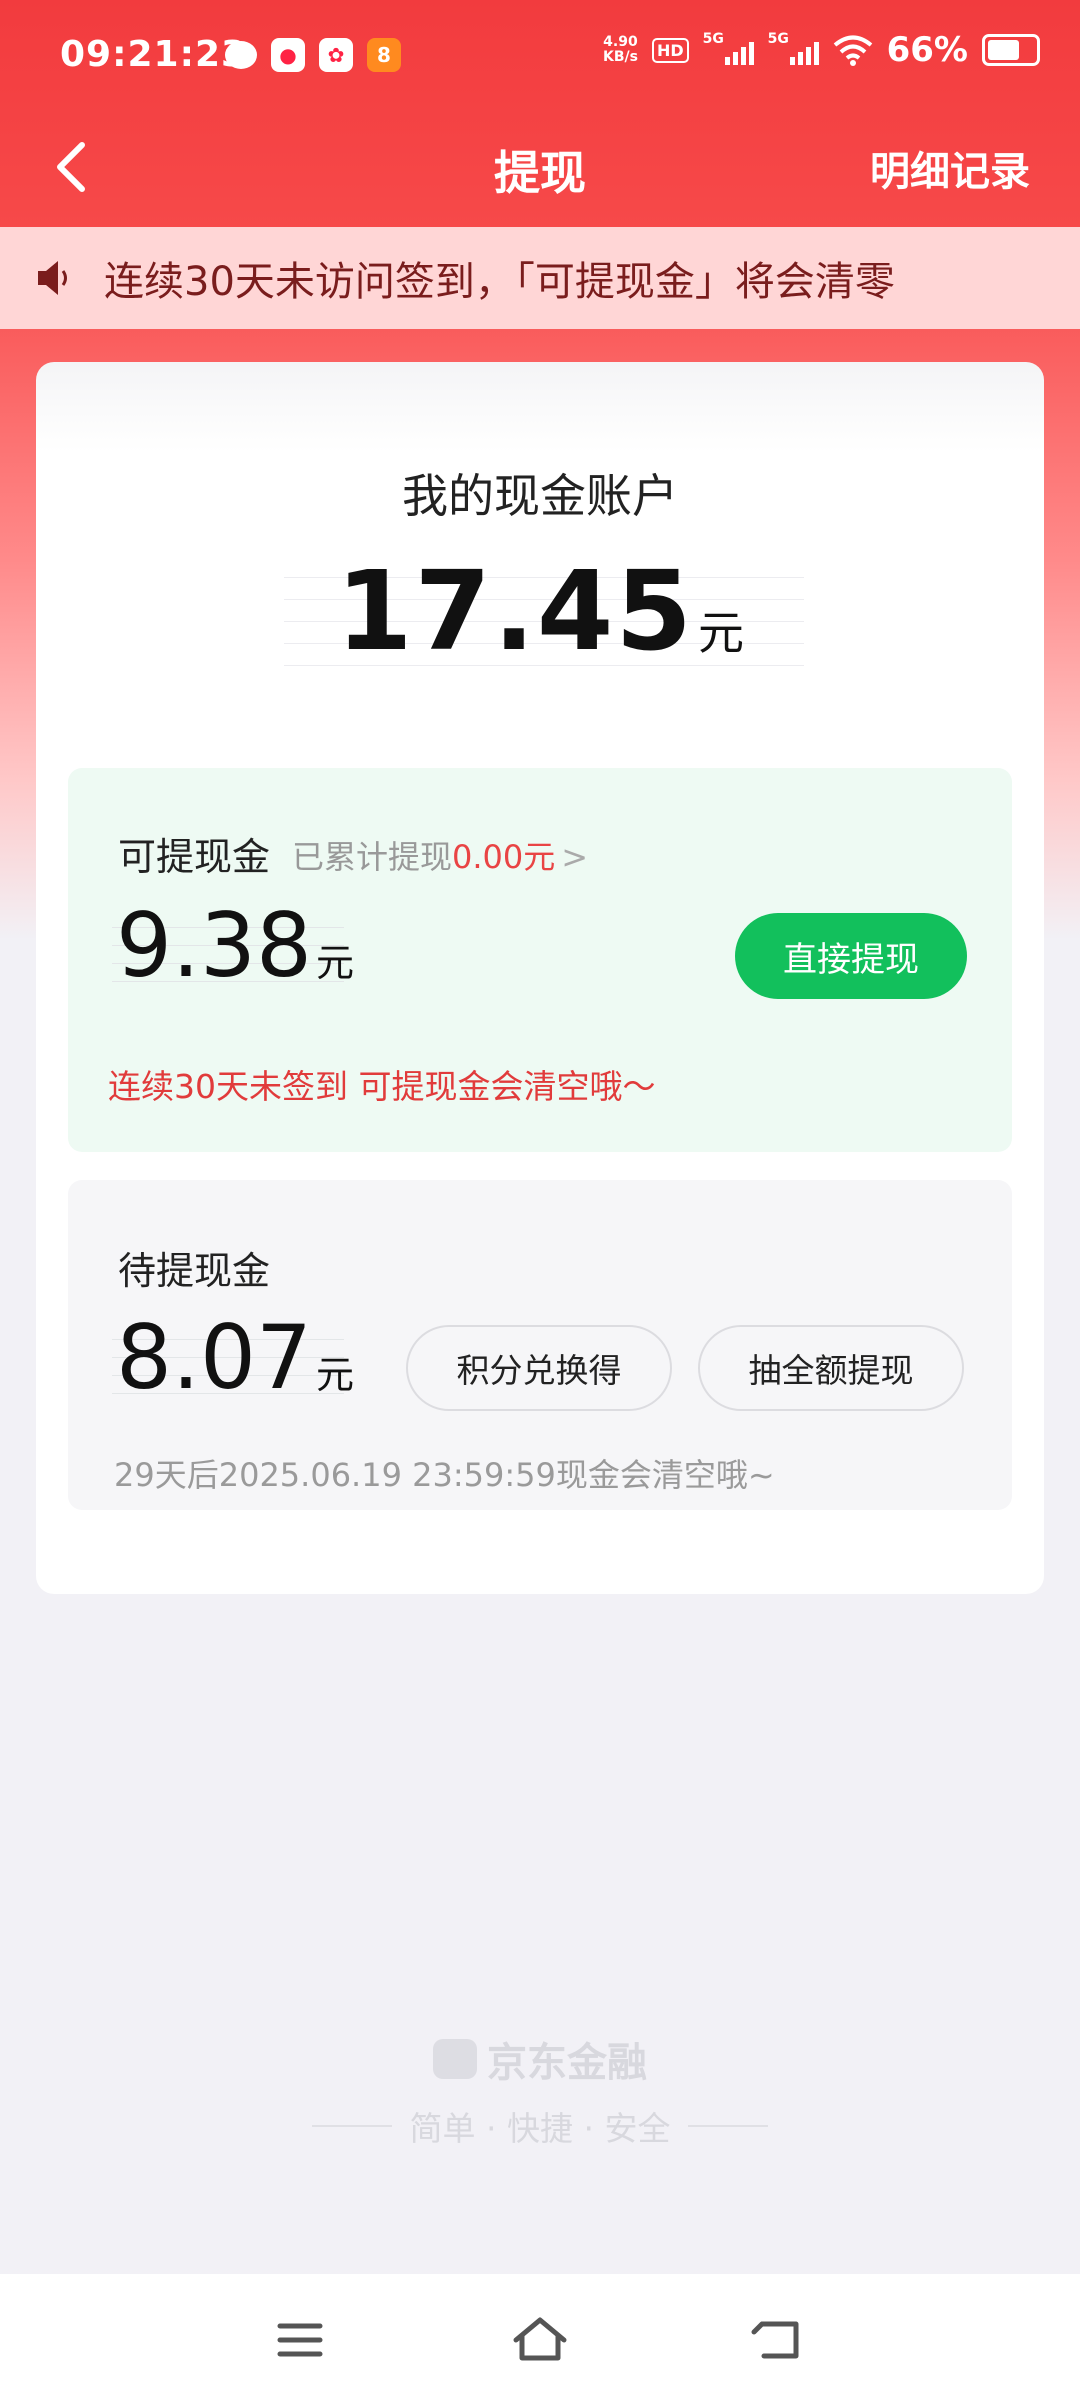  What do you see at coordinates (154, 54) in the screenshot?
I see `status-time: 09:21:23` at bounding box center [154, 54].